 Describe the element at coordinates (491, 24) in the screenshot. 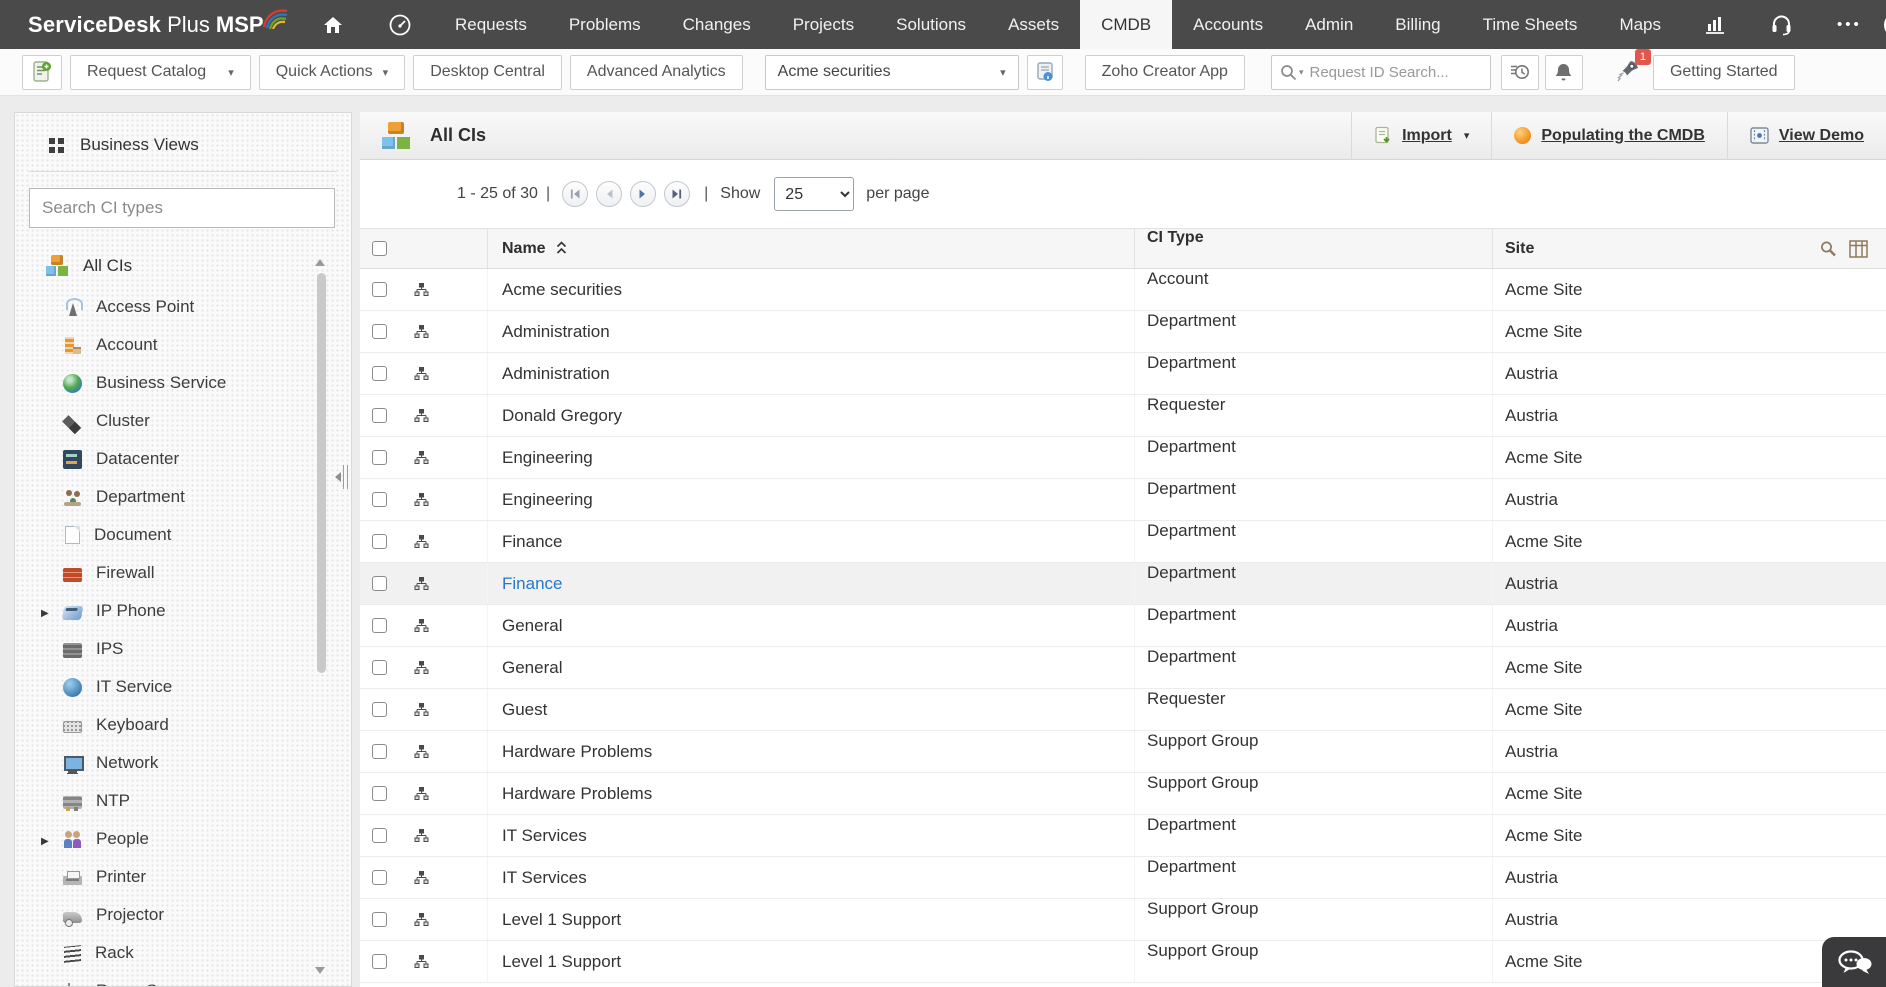

I see `tab-requests: Requests` at that location.